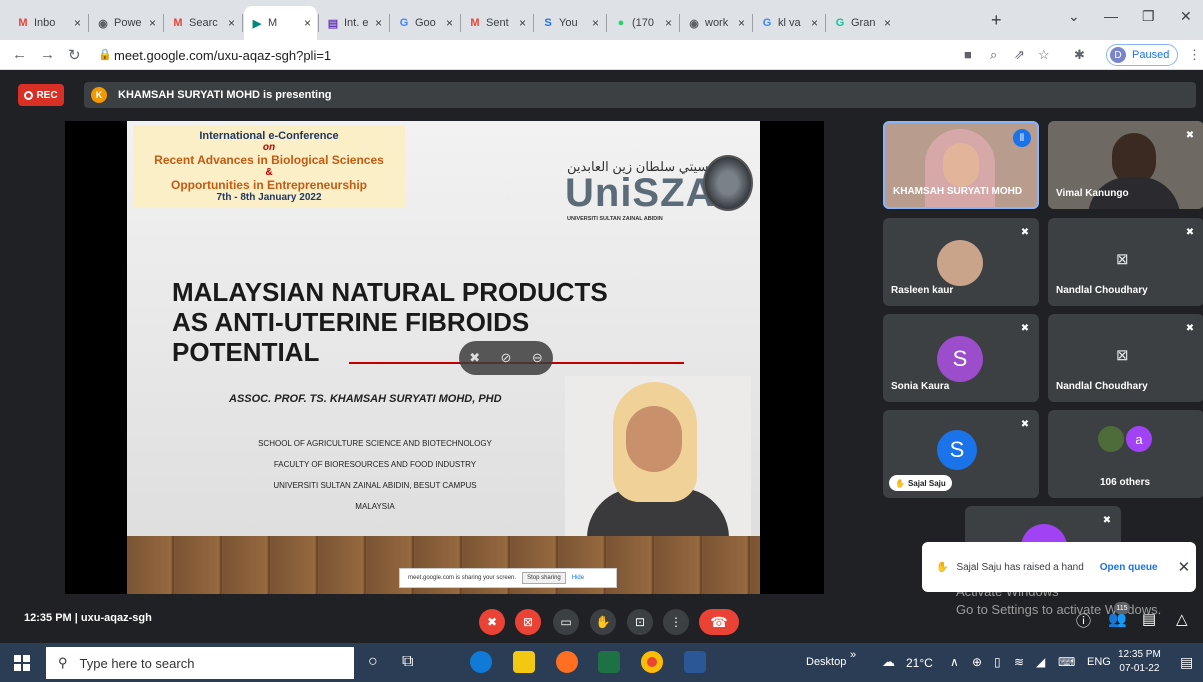  I want to click on browser-tab: ◉ Powe ×, so click(126, 23).